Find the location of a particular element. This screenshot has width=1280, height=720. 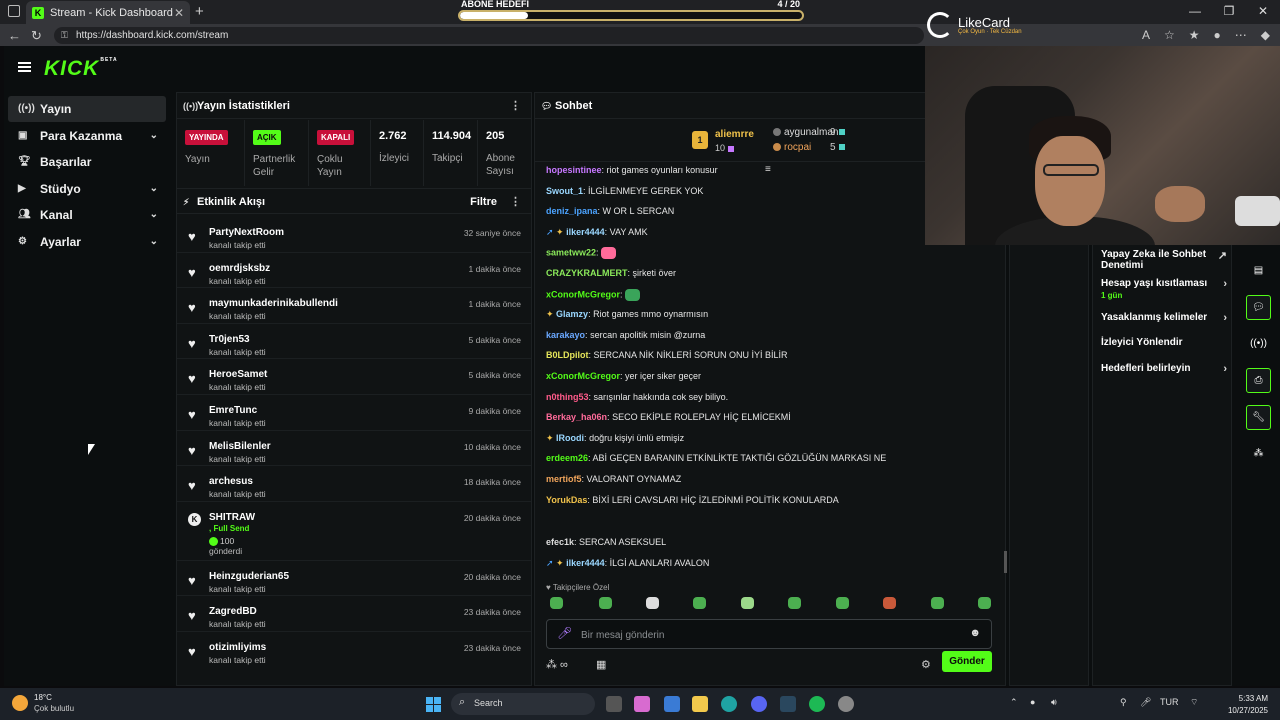

steam-icon is located at coordinates (788, 704).